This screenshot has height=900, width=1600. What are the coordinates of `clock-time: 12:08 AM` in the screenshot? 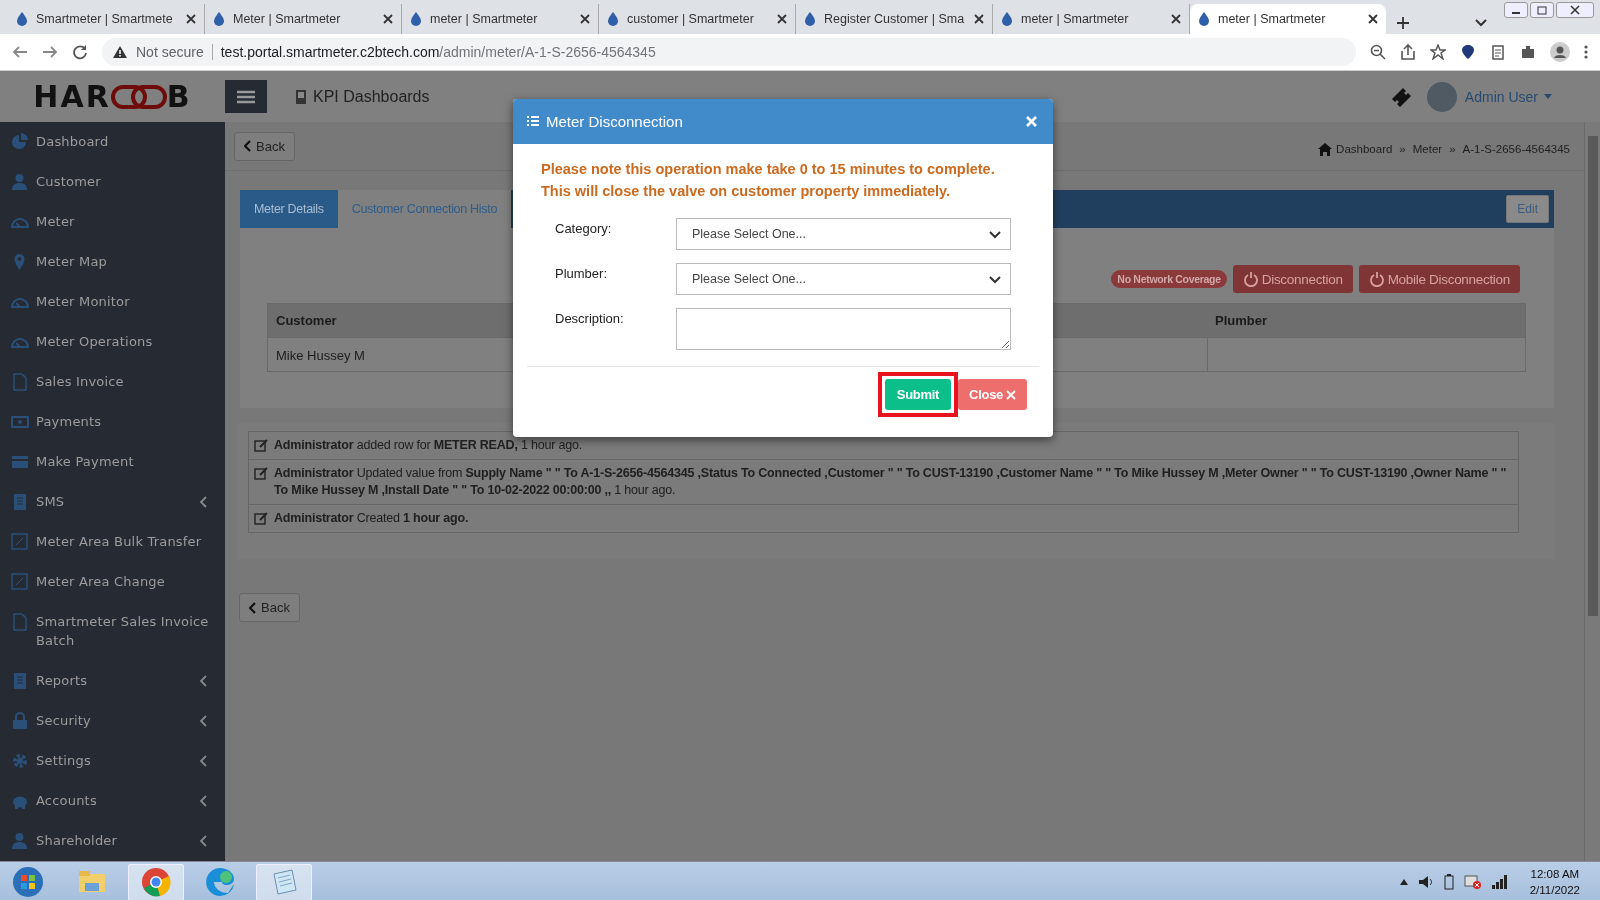 It's located at (1554, 874).